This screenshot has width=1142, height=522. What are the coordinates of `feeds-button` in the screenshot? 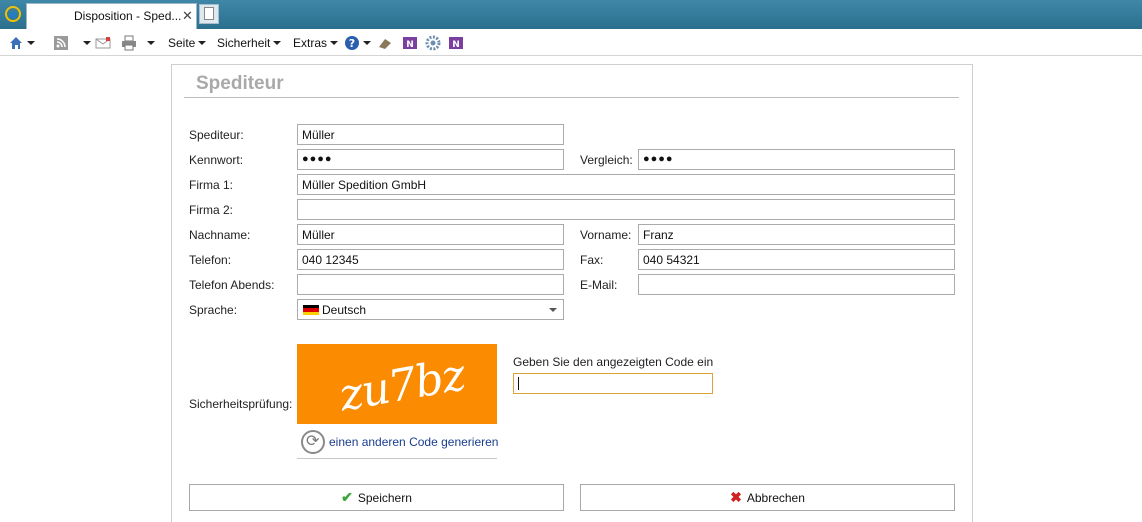 It's located at (61, 42).